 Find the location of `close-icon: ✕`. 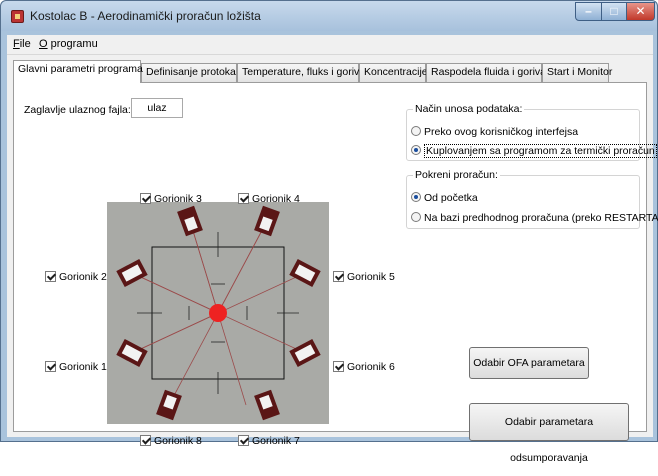

close-icon: ✕ is located at coordinates (640, 11).